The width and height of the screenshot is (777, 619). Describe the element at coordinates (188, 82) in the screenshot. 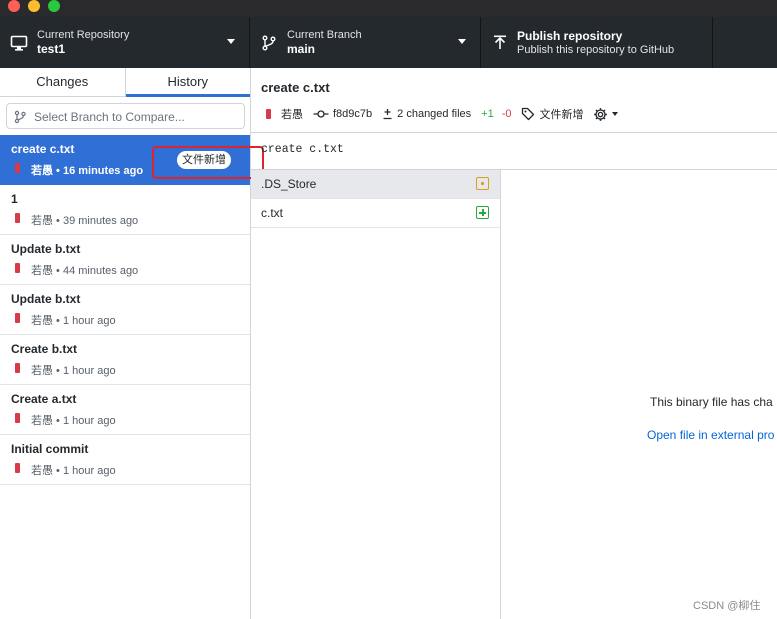

I see `tab-history: History` at that location.